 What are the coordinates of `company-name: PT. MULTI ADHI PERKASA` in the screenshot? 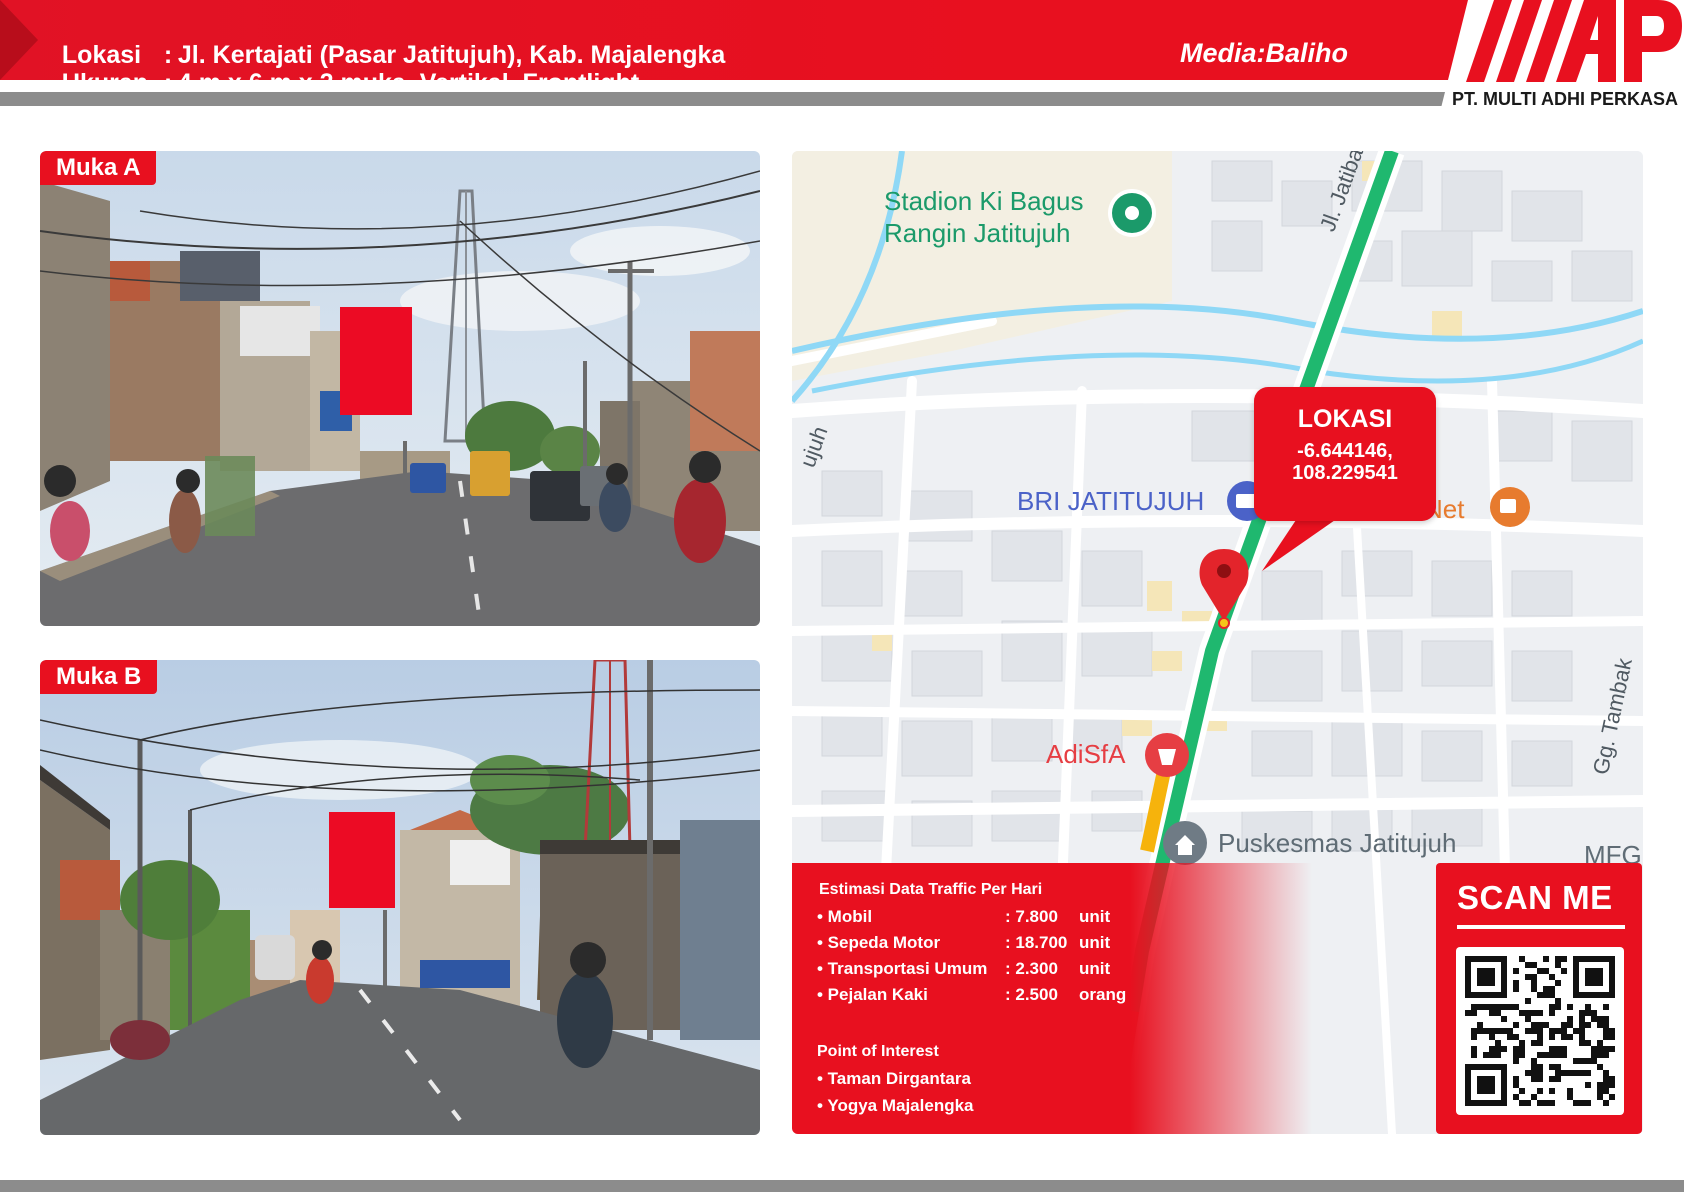 It's located at (1565, 99).